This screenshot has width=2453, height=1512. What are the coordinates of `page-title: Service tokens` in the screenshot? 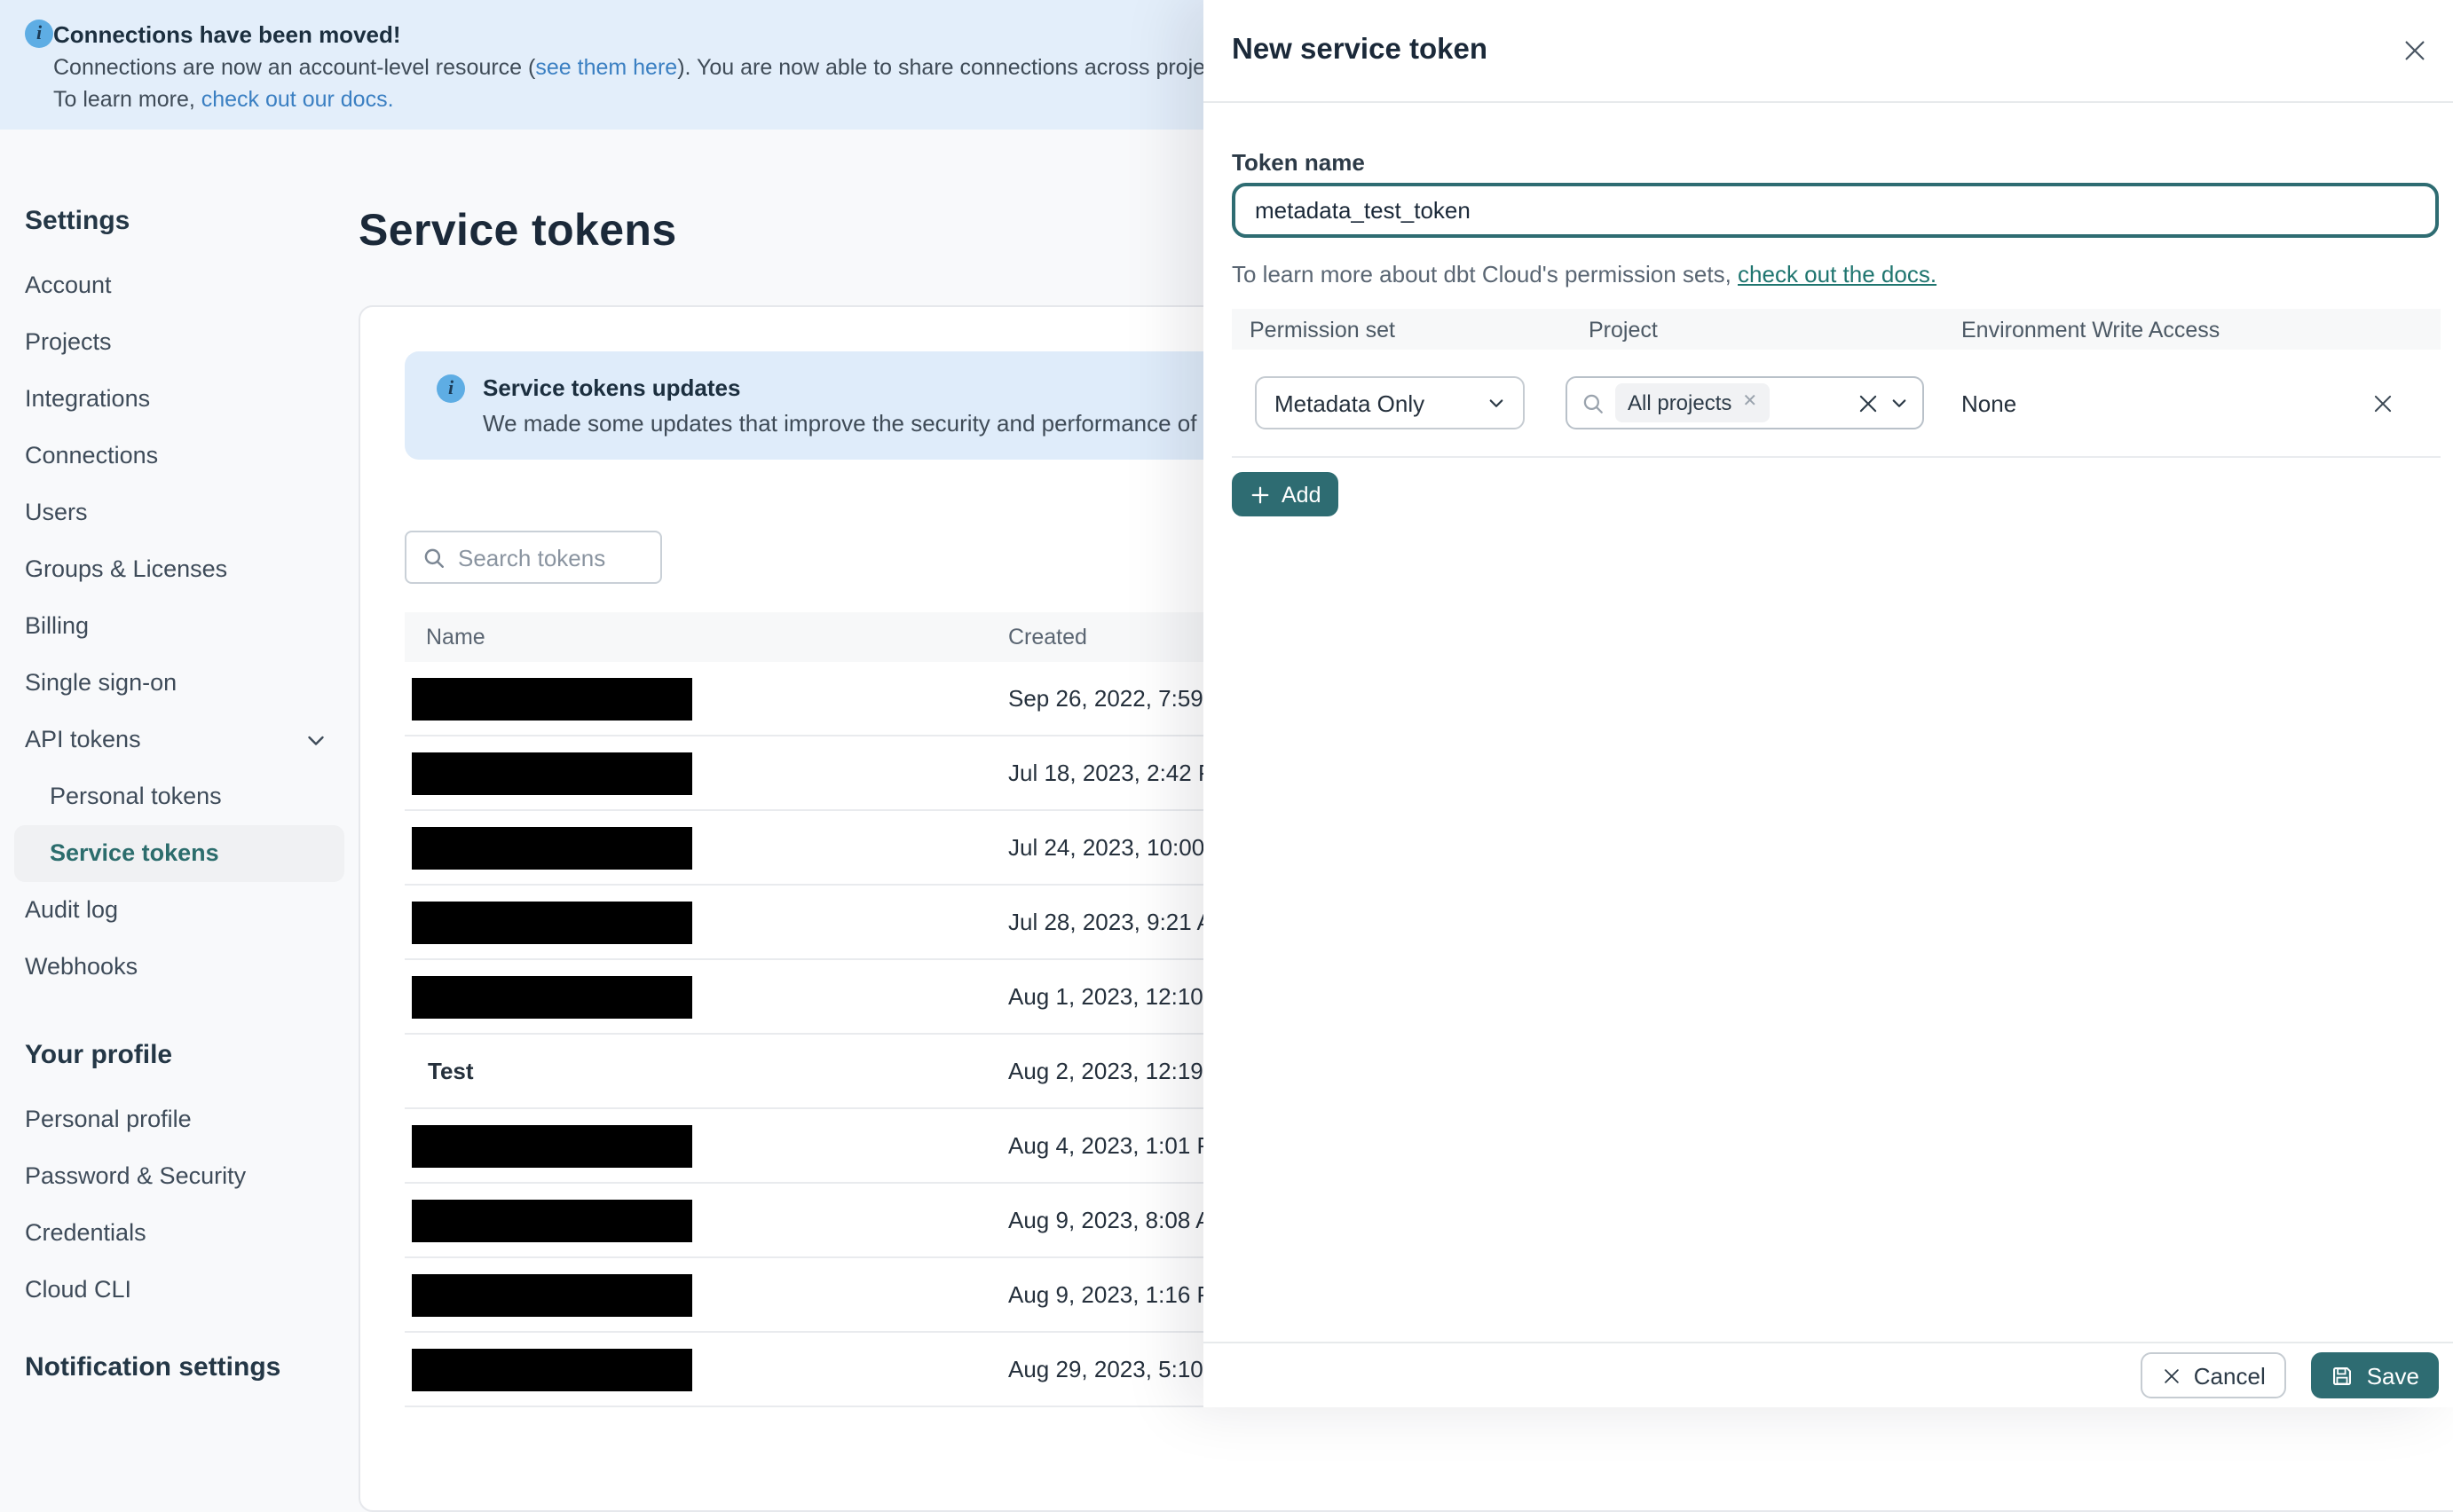 It's located at (518, 231).